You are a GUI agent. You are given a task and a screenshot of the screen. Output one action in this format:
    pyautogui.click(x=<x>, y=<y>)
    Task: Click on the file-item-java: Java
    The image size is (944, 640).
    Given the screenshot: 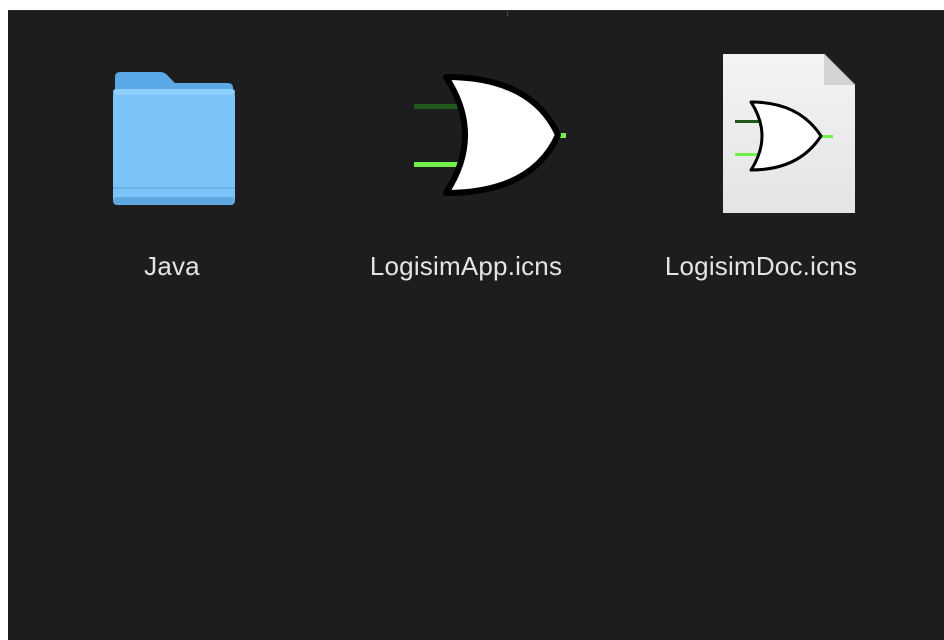 What is the action you would take?
    pyautogui.click(x=172, y=177)
    